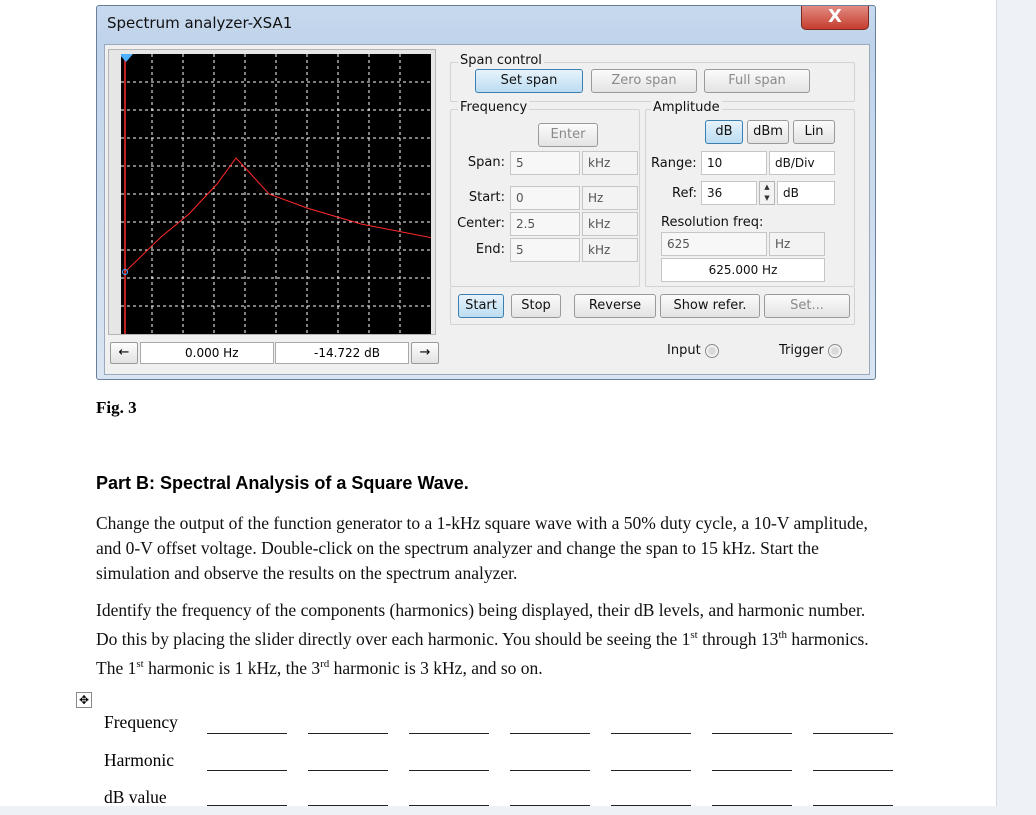 This screenshot has width=1036, height=815. What do you see at coordinates (568, 135) in the screenshot?
I see `enter-button: Enter` at bounding box center [568, 135].